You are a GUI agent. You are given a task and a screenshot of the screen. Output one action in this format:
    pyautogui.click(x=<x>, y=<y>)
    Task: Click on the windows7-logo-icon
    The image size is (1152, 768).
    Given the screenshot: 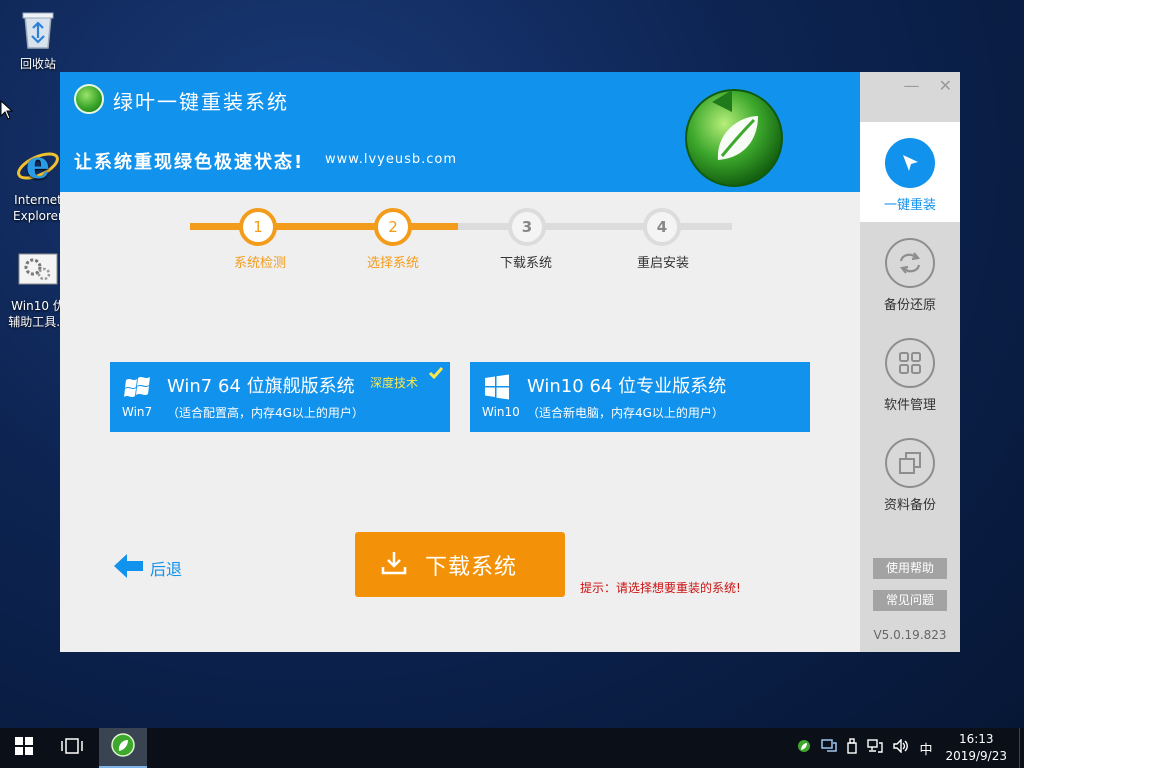 What is the action you would take?
    pyautogui.click(x=138, y=388)
    